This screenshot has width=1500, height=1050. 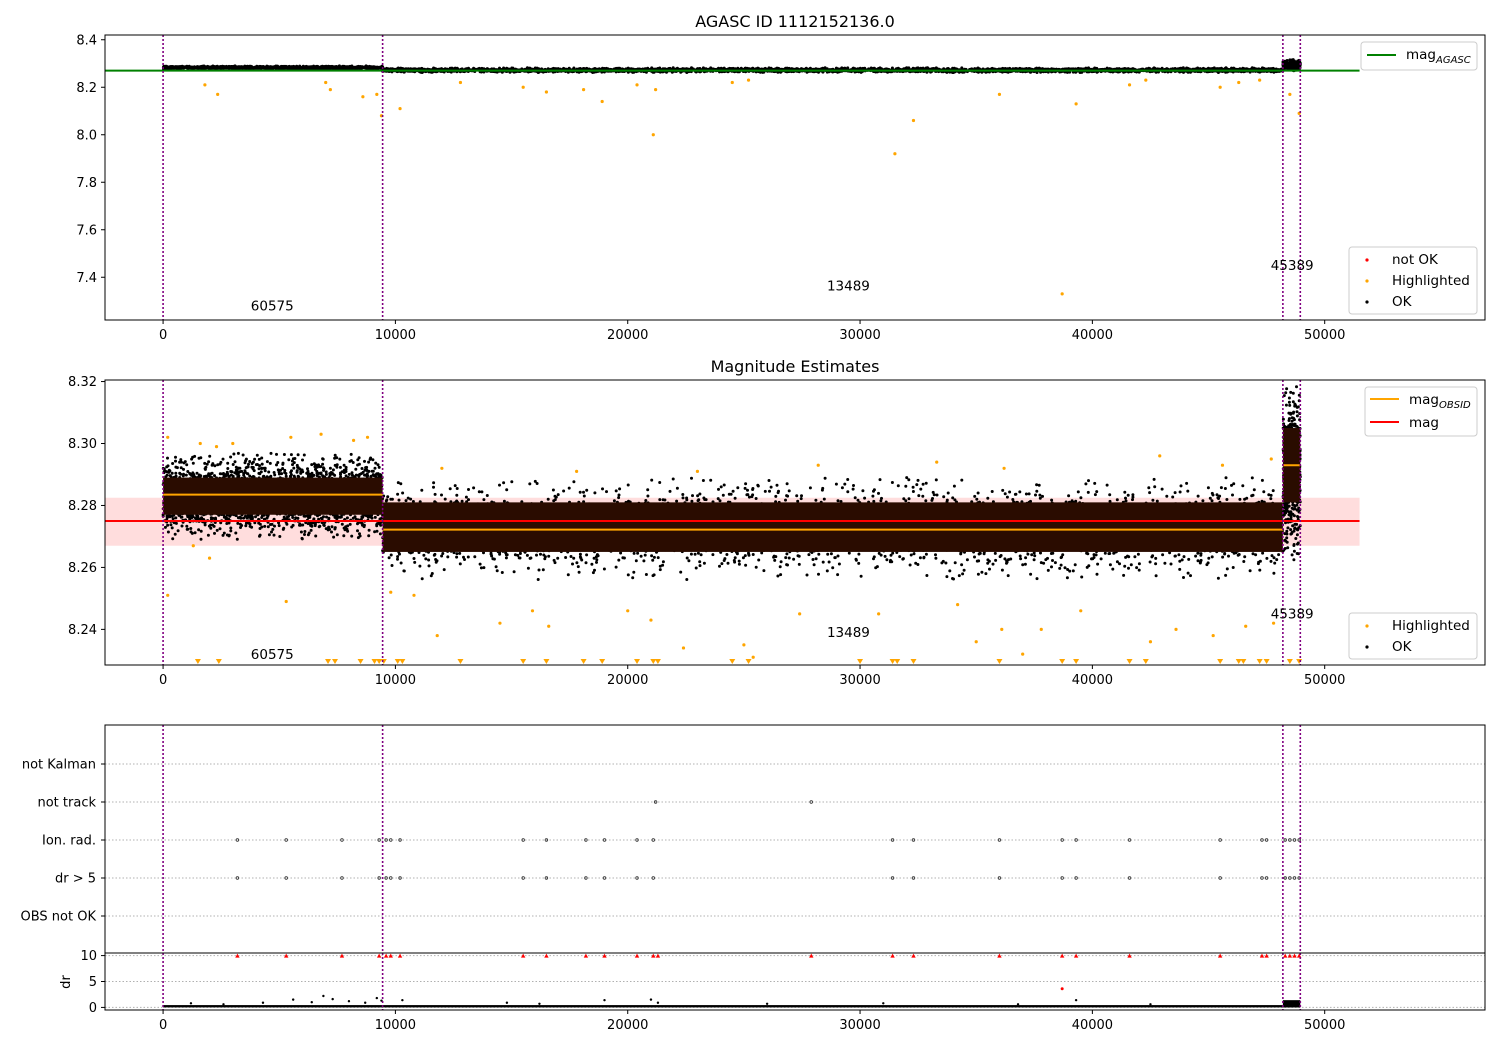 I want to click on dr-not-ok-point, so click(x=1062, y=989).